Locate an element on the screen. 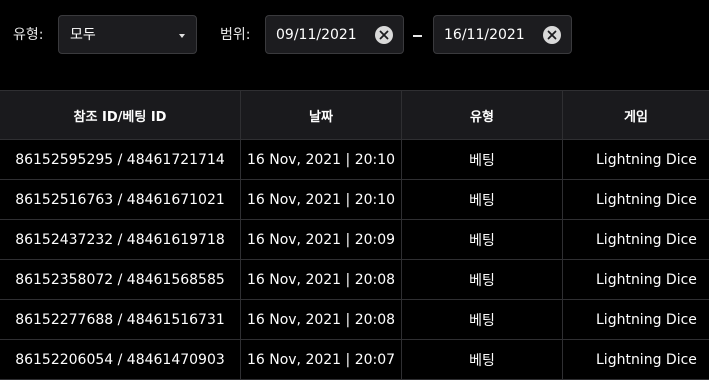  date-to-value: 16/11/2021 is located at coordinates (484, 35).